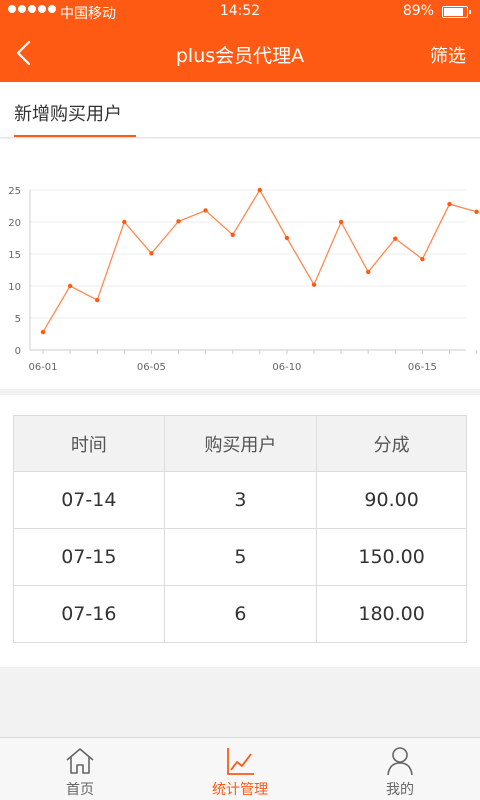 This screenshot has width=480, height=800. Describe the element at coordinates (286, 367) in the screenshot. I see `x-tick-label: 06-10` at that location.